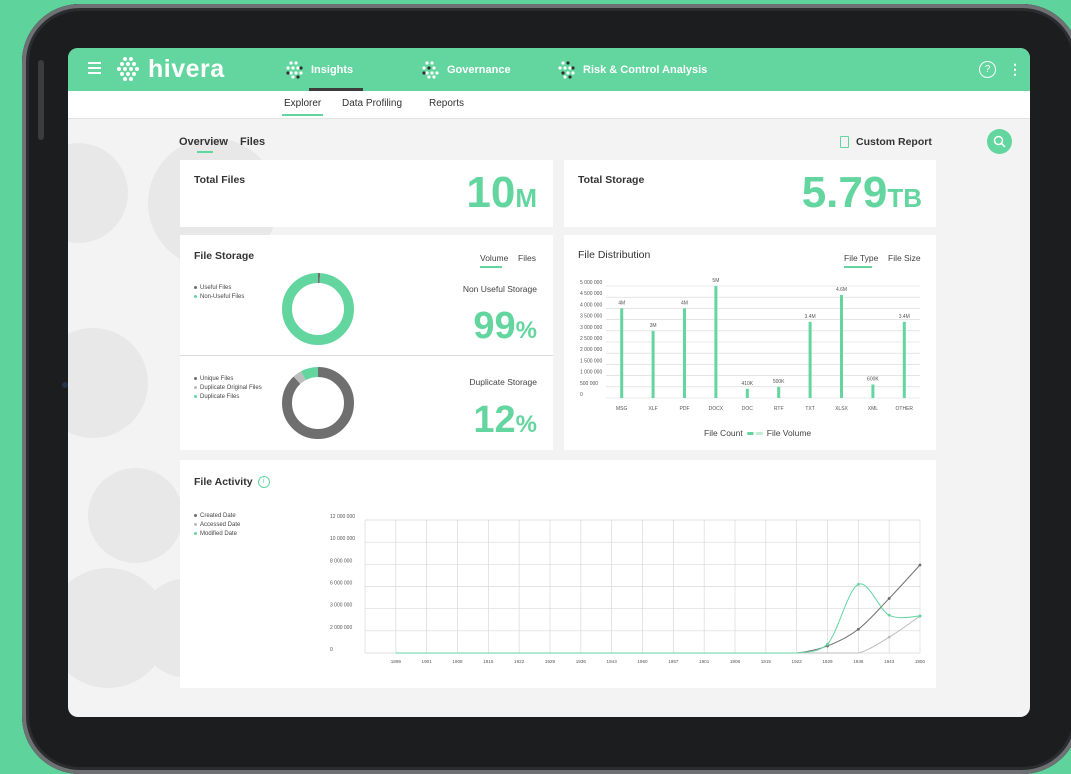 This screenshot has height=774, width=1071. What do you see at coordinates (252, 142) in the screenshot?
I see `view-tab-files: Files` at bounding box center [252, 142].